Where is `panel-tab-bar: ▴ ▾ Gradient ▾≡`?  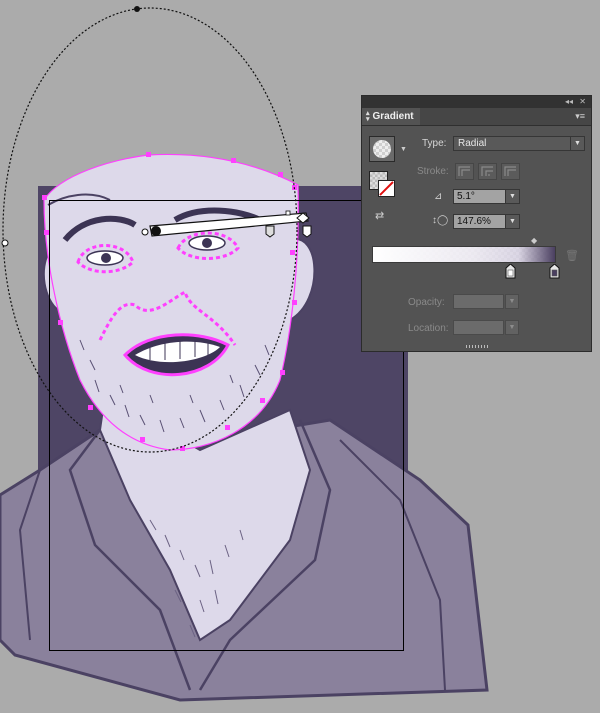 panel-tab-bar: ▴ ▾ Gradient ▾≡ is located at coordinates (476, 117).